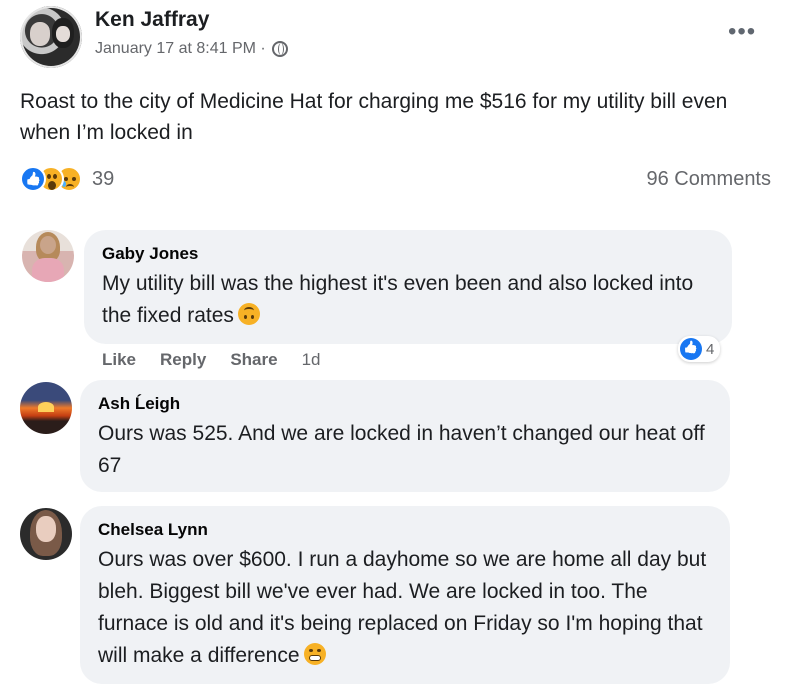 This screenshot has width=785, height=690. Describe the element at coordinates (67, 179) in the screenshot. I see `reactions-summary: 39` at that location.